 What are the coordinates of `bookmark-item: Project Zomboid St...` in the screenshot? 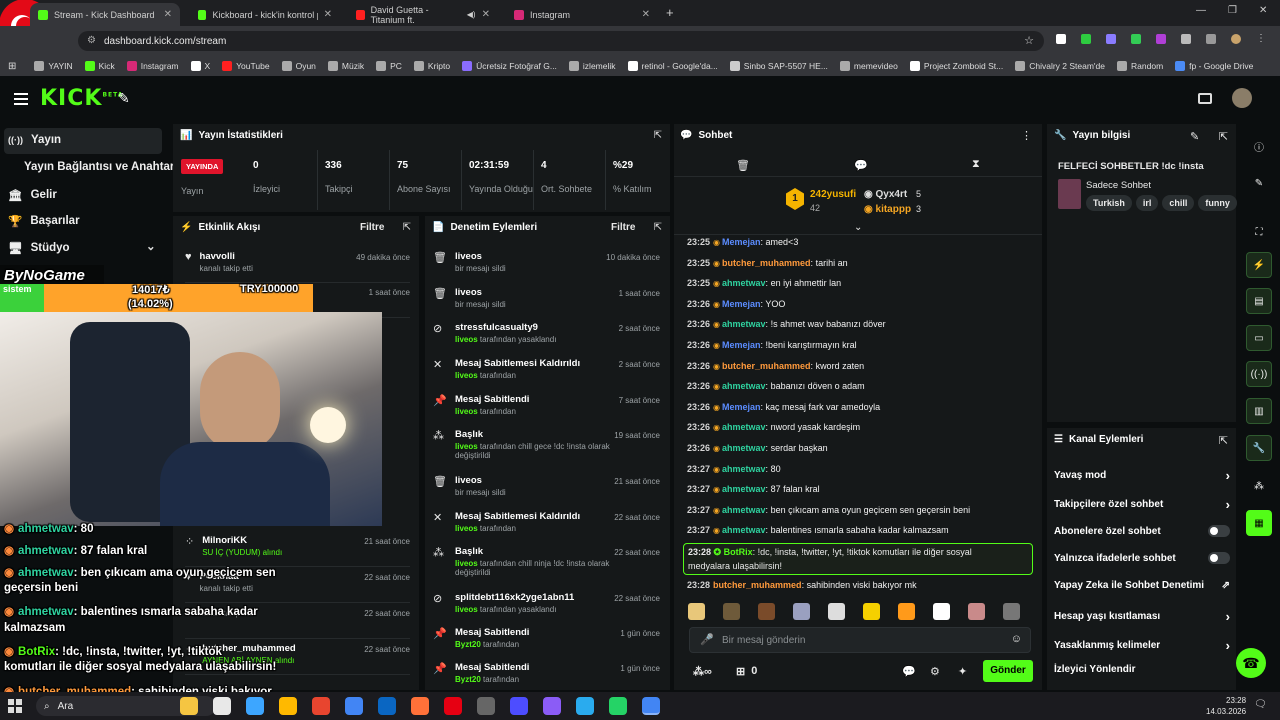 It's located at (956, 66).